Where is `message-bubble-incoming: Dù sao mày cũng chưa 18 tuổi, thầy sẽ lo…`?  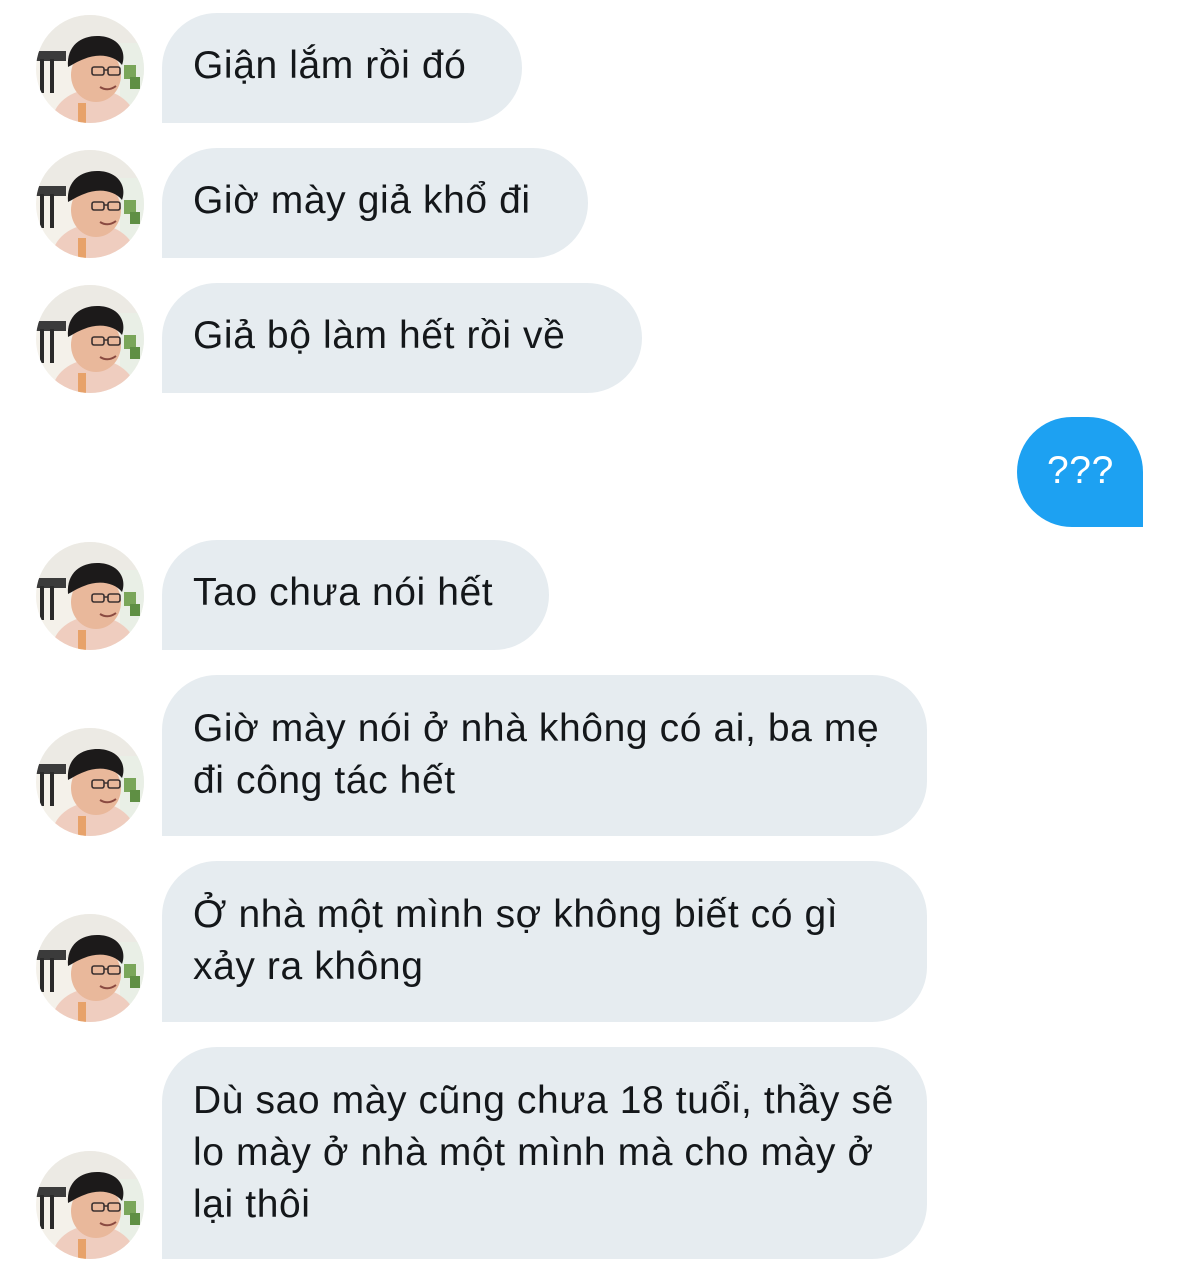
message-bubble-incoming: Dù sao mày cũng chưa 18 tuổi, thầy sẽ lo… is located at coordinates (544, 1153).